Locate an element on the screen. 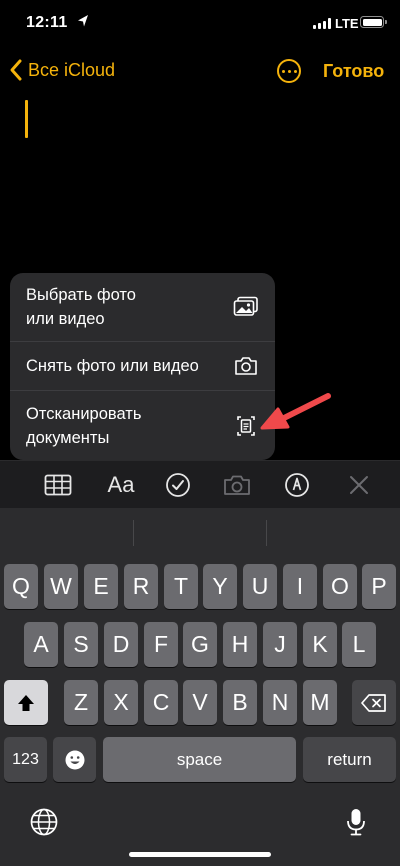 This screenshot has width=400, height=866. done-button: Готово is located at coordinates (353, 71).